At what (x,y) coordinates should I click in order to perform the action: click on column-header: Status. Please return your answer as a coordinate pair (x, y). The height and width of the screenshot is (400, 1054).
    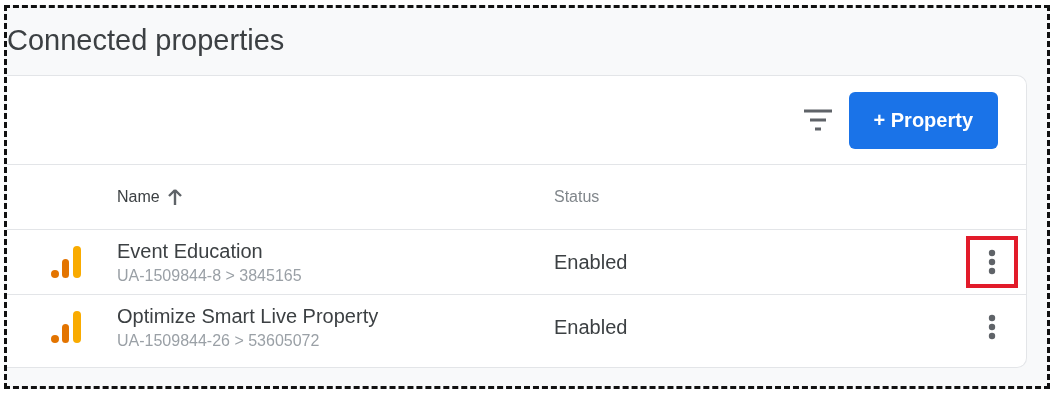
    Looking at the image, I should click on (750, 197).